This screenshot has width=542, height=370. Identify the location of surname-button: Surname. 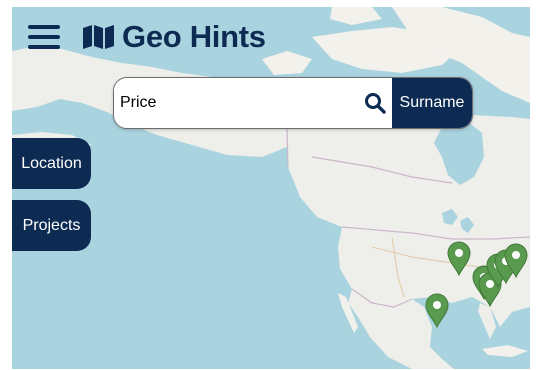
(432, 103).